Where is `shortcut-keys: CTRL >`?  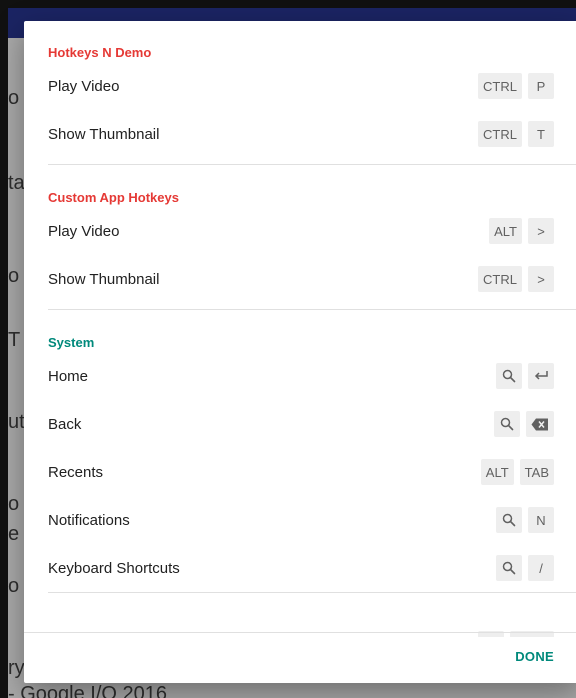 shortcut-keys: CTRL > is located at coordinates (516, 279).